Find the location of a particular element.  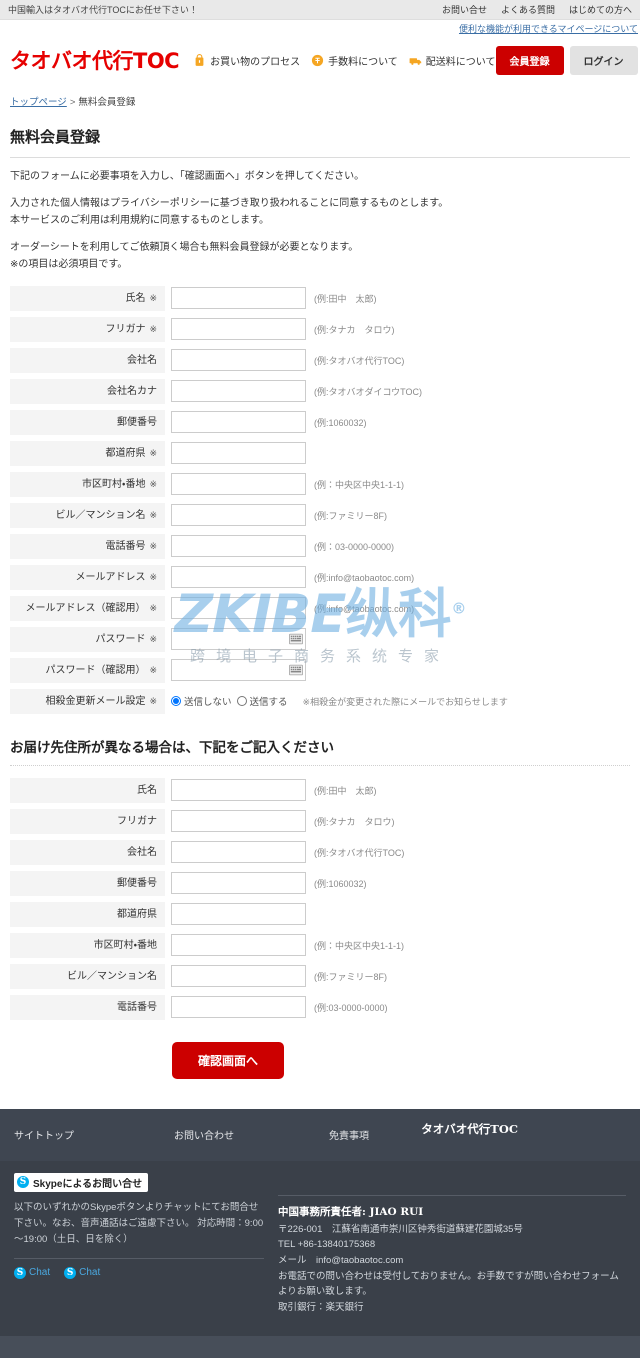

field-label-text: 都道府県 is located at coordinates (125, 453).